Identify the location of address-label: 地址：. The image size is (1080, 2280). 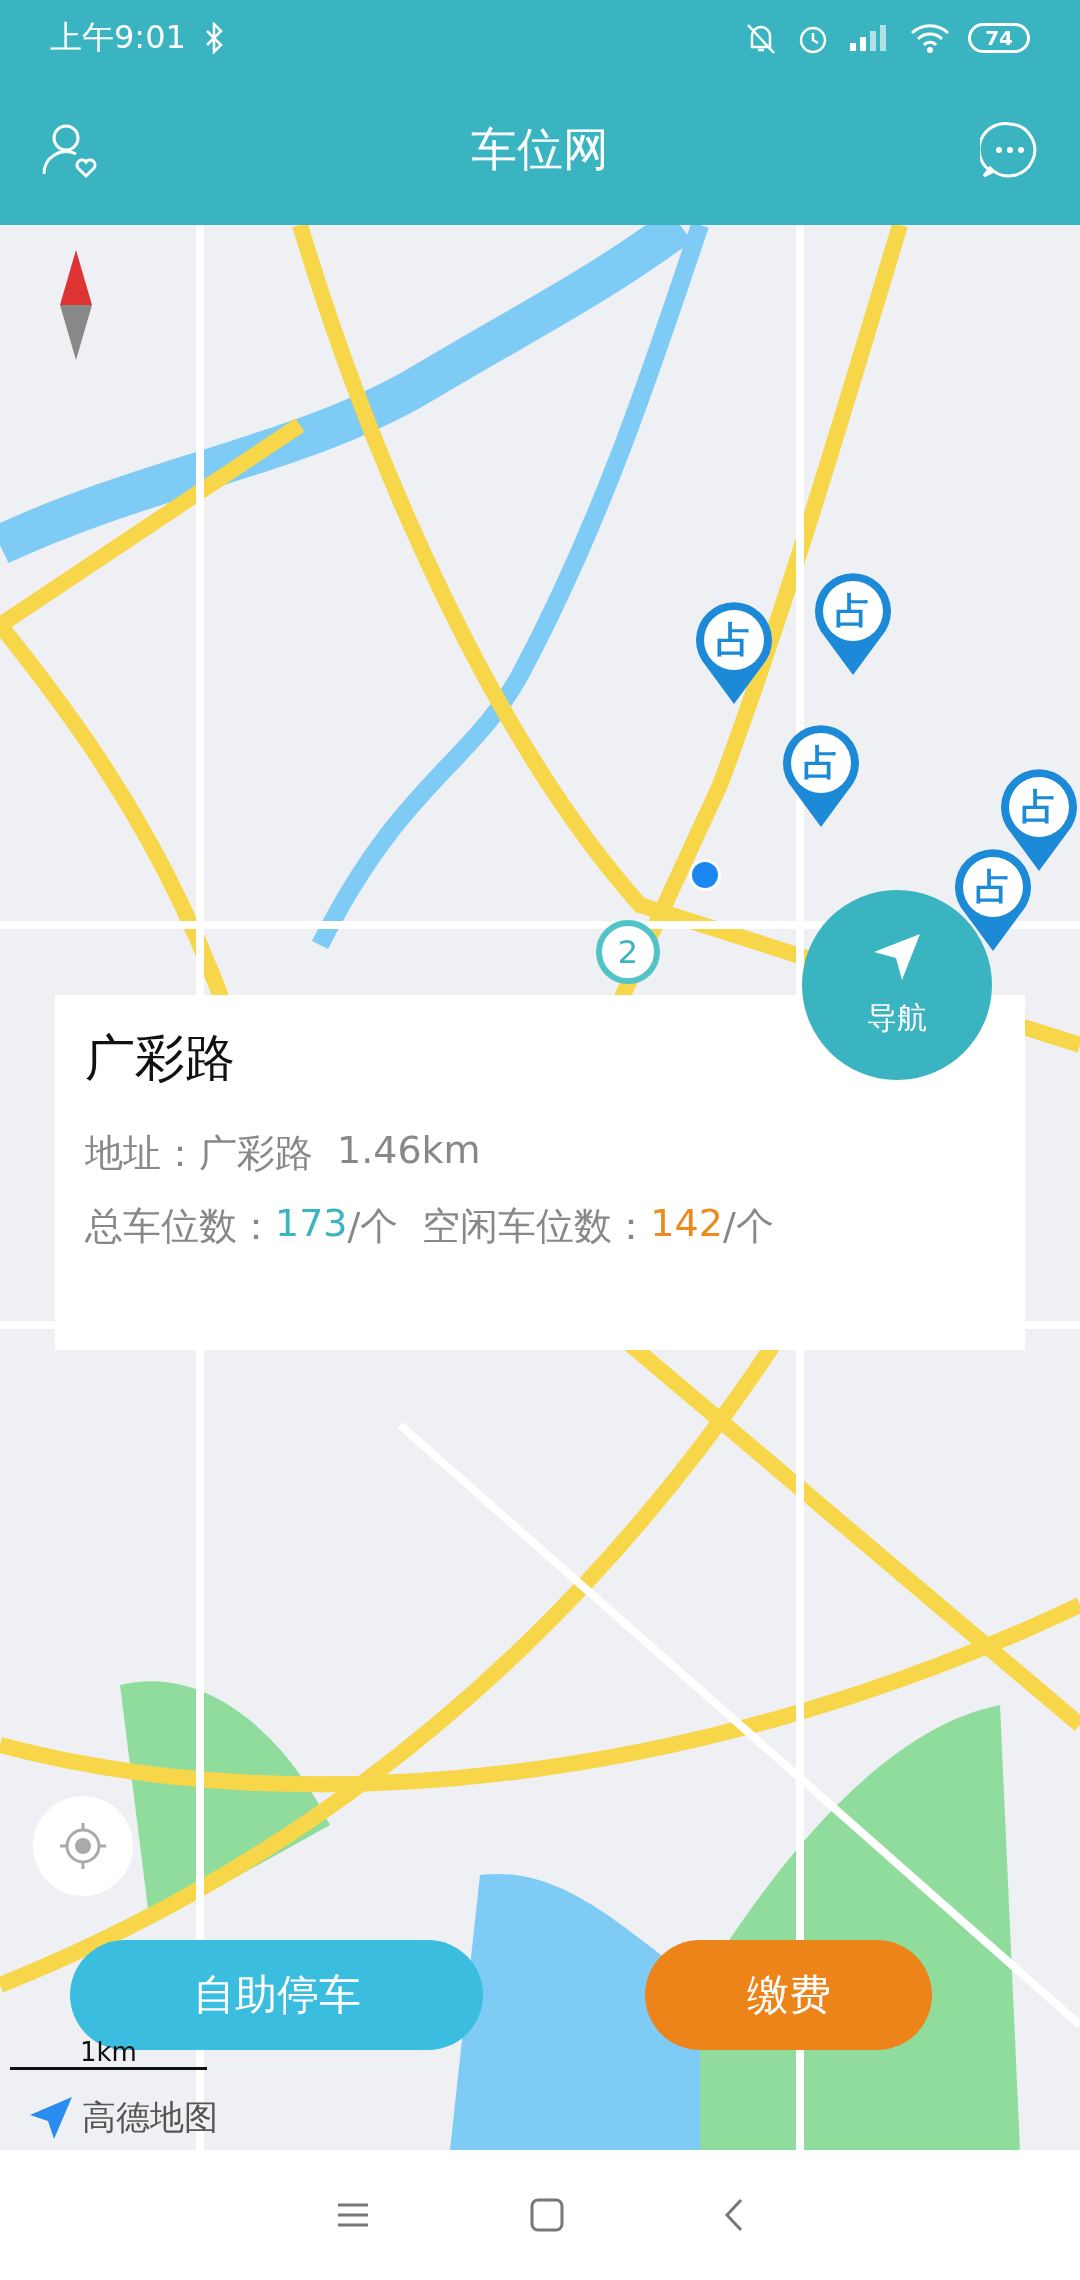
(142, 1153).